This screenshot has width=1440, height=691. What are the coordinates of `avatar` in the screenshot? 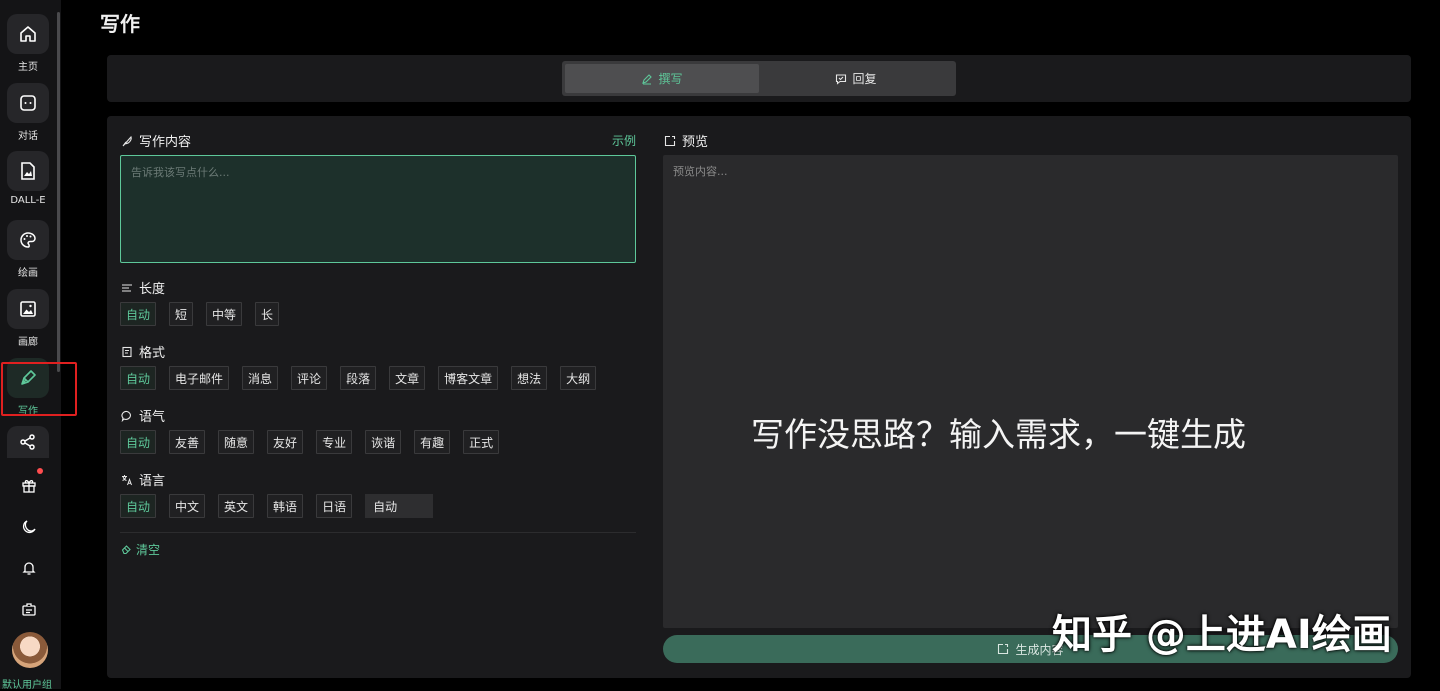 It's located at (30, 650).